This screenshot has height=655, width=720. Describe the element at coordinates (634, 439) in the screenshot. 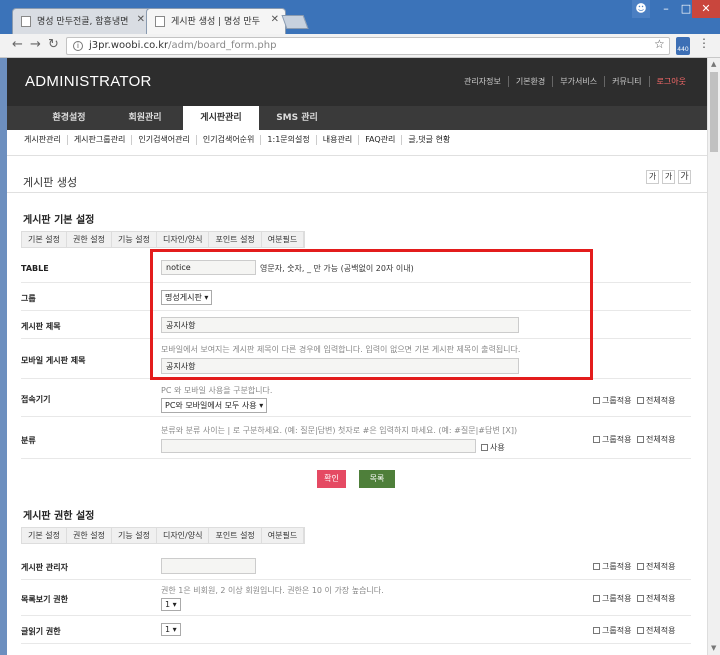

I see `category-apply-options: 그룹적용 전체적용` at that location.